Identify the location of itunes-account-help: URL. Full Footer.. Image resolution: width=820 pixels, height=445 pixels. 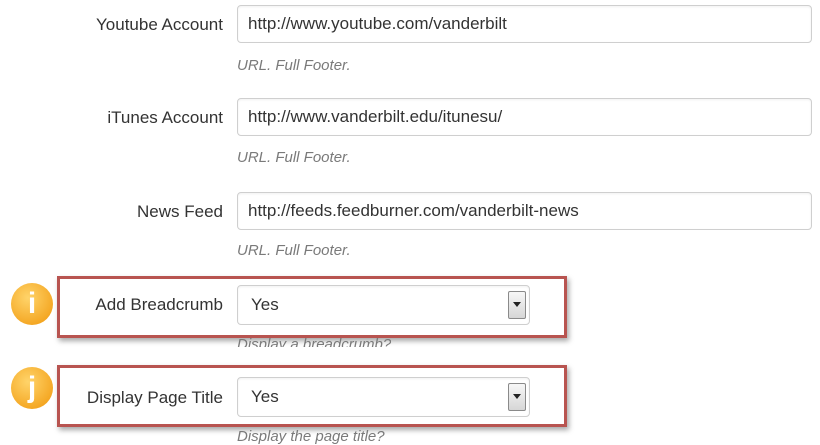
(294, 157).